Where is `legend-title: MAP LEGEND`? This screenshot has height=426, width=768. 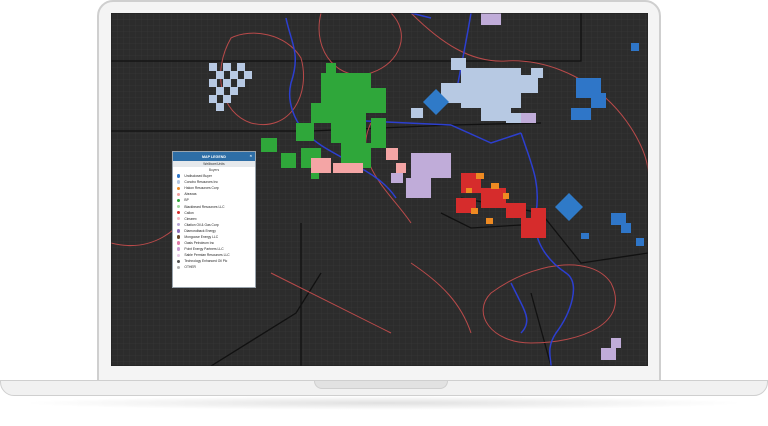 legend-title: MAP LEGEND is located at coordinates (214, 156).